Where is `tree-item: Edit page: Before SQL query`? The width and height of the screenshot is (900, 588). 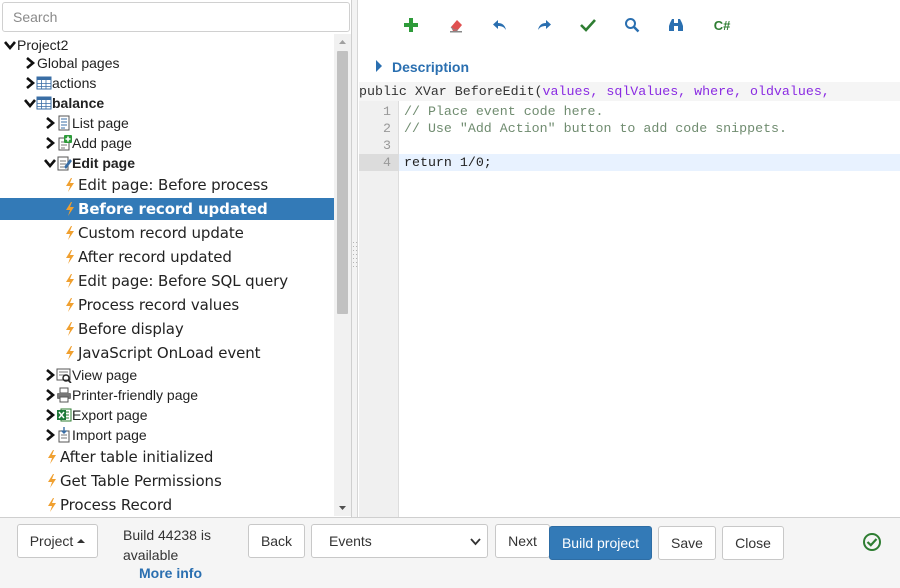
tree-item: Edit page: Before SQL query is located at coordinates (167, 281).